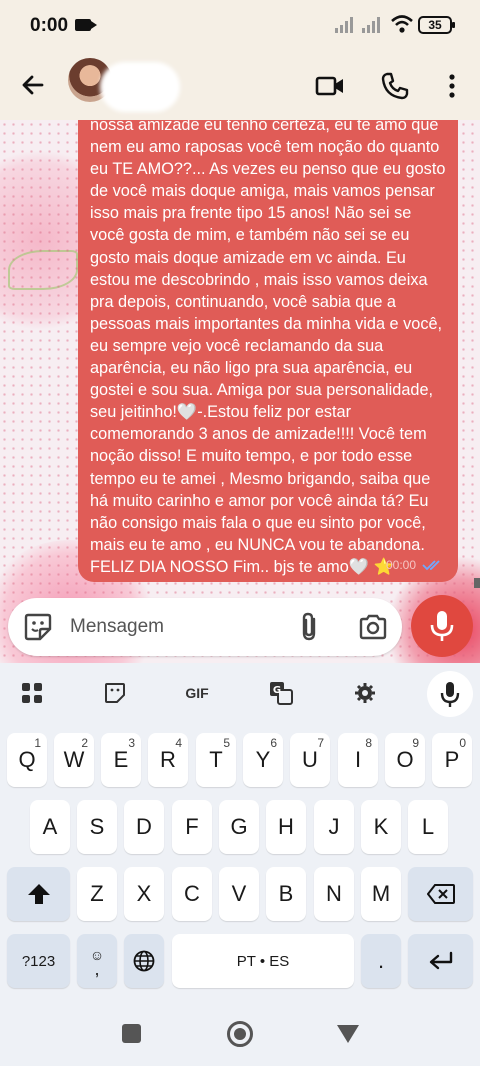  I want to click on keyboard-mic-icon, so click(450, 694).